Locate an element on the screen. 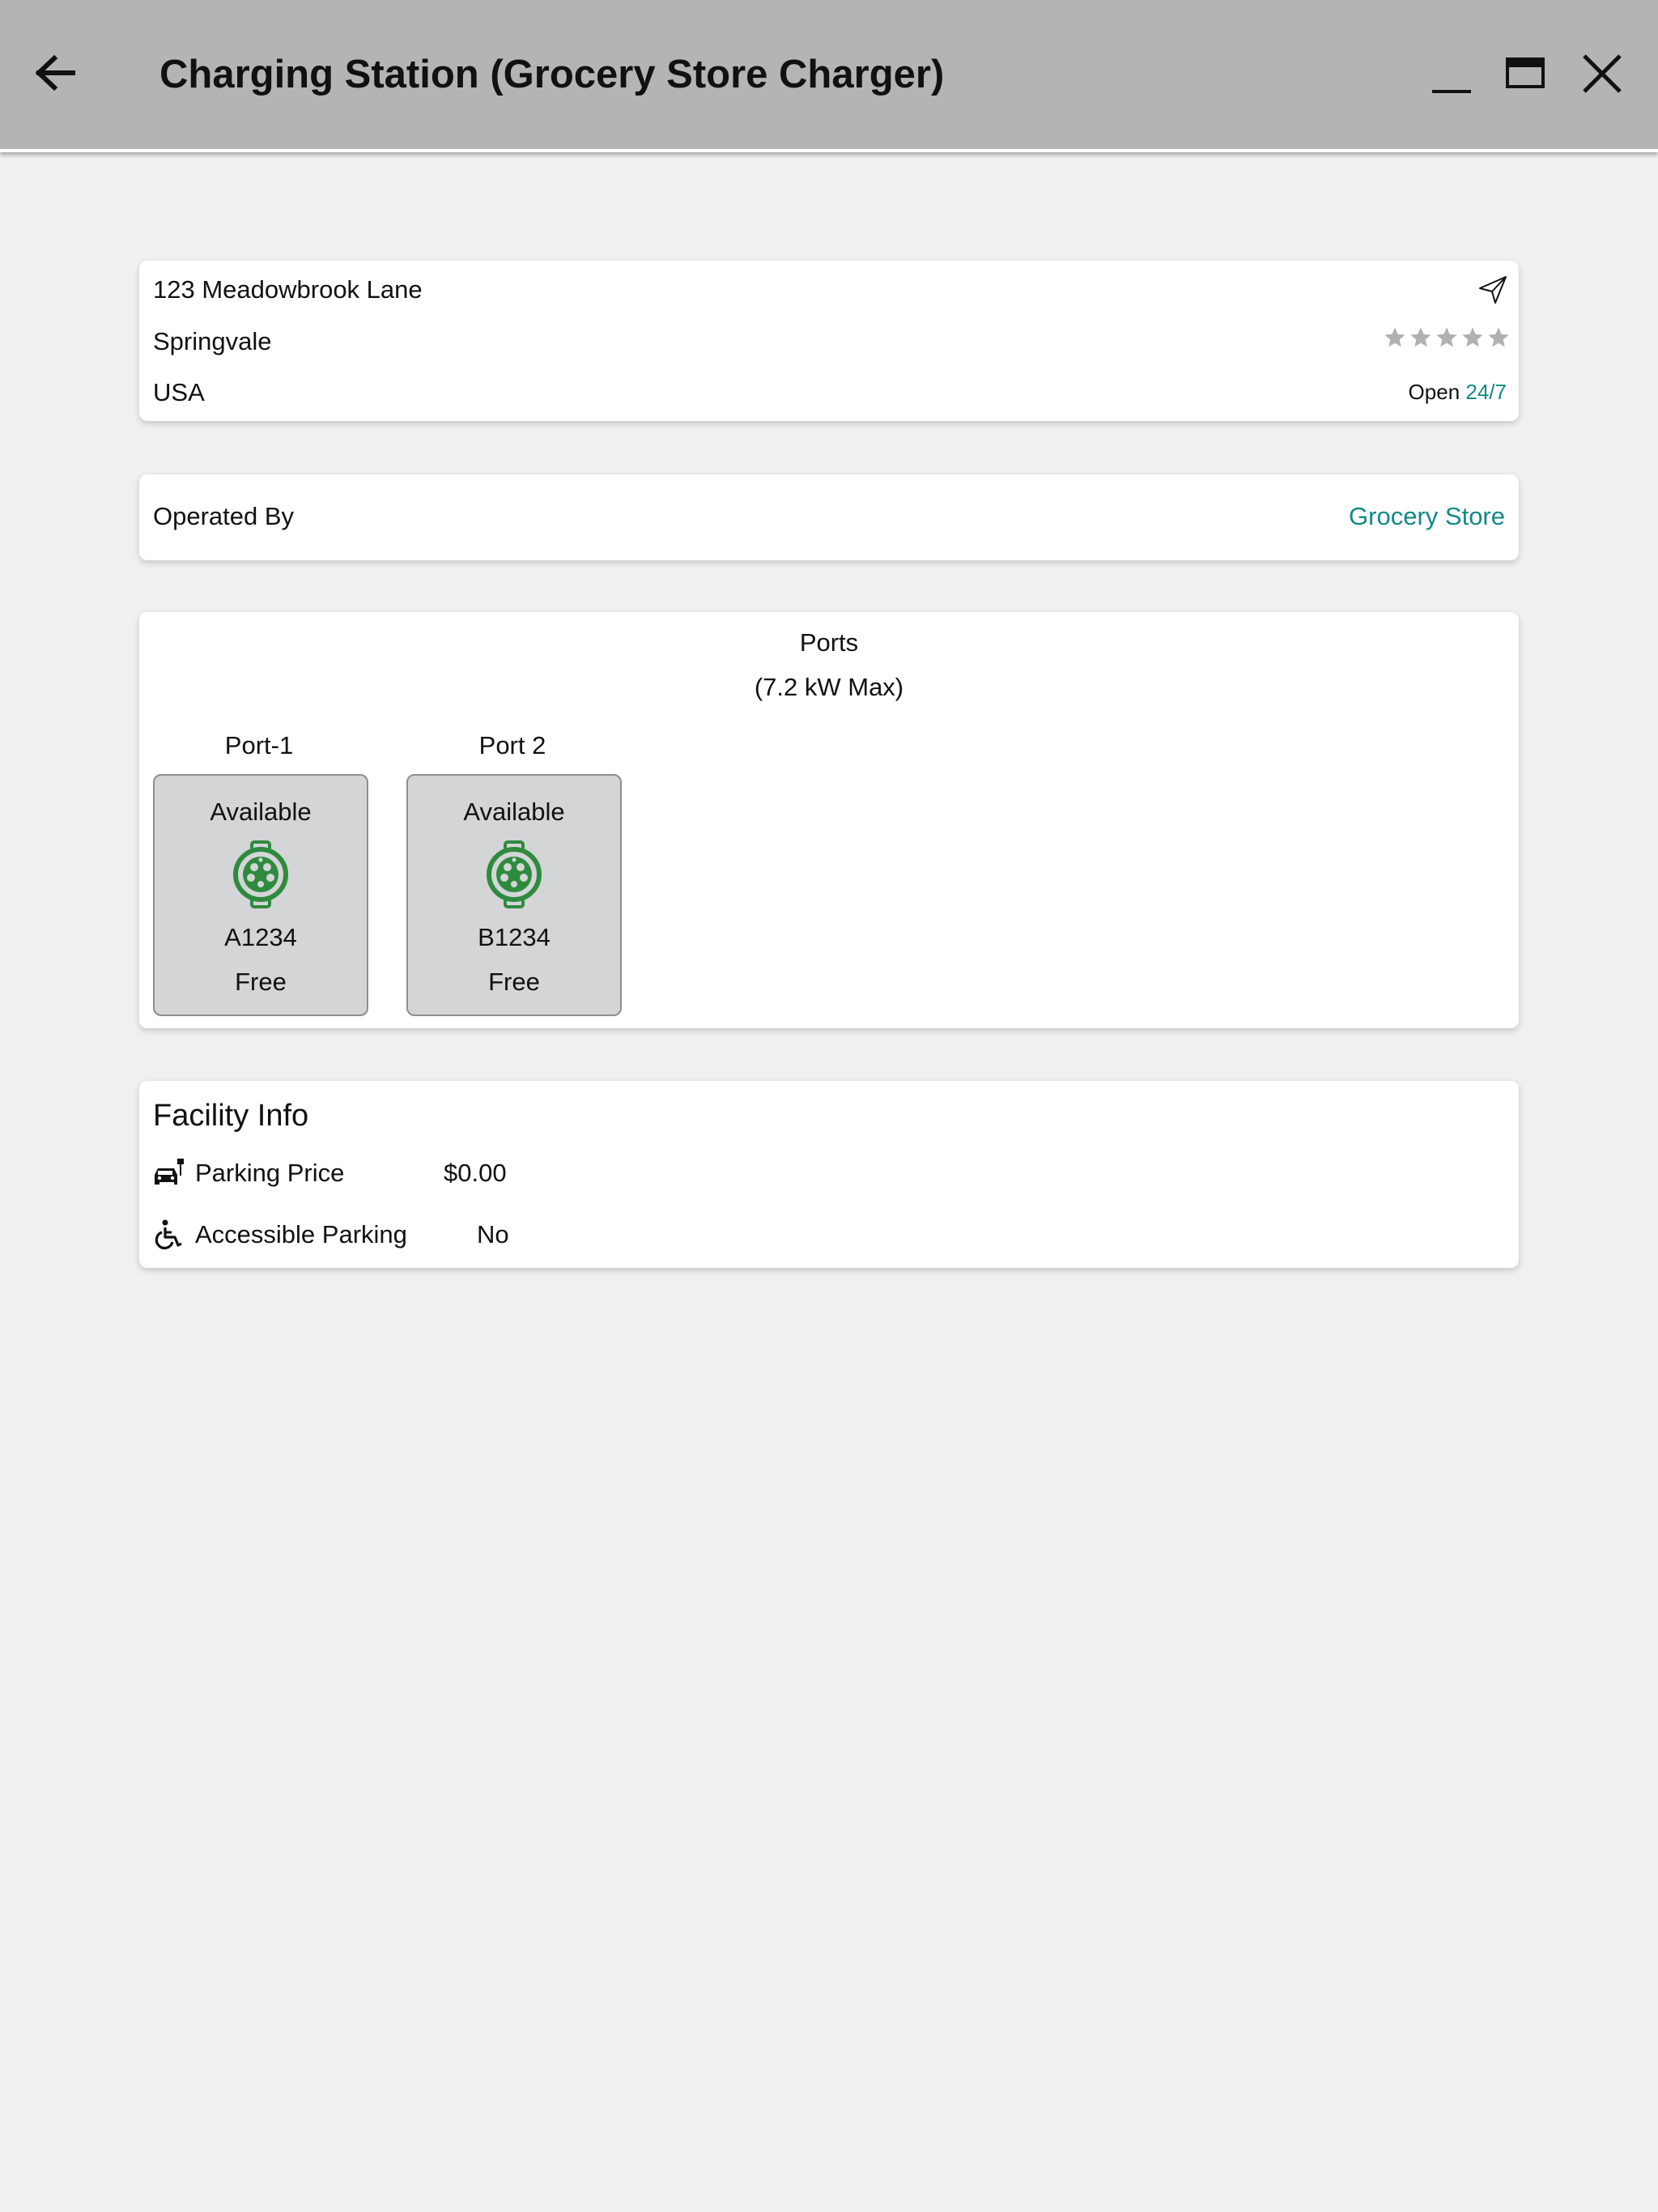 This screenshot has width=1658, height=2212. port-name: Port 2 is located at coordinates (512, 745).